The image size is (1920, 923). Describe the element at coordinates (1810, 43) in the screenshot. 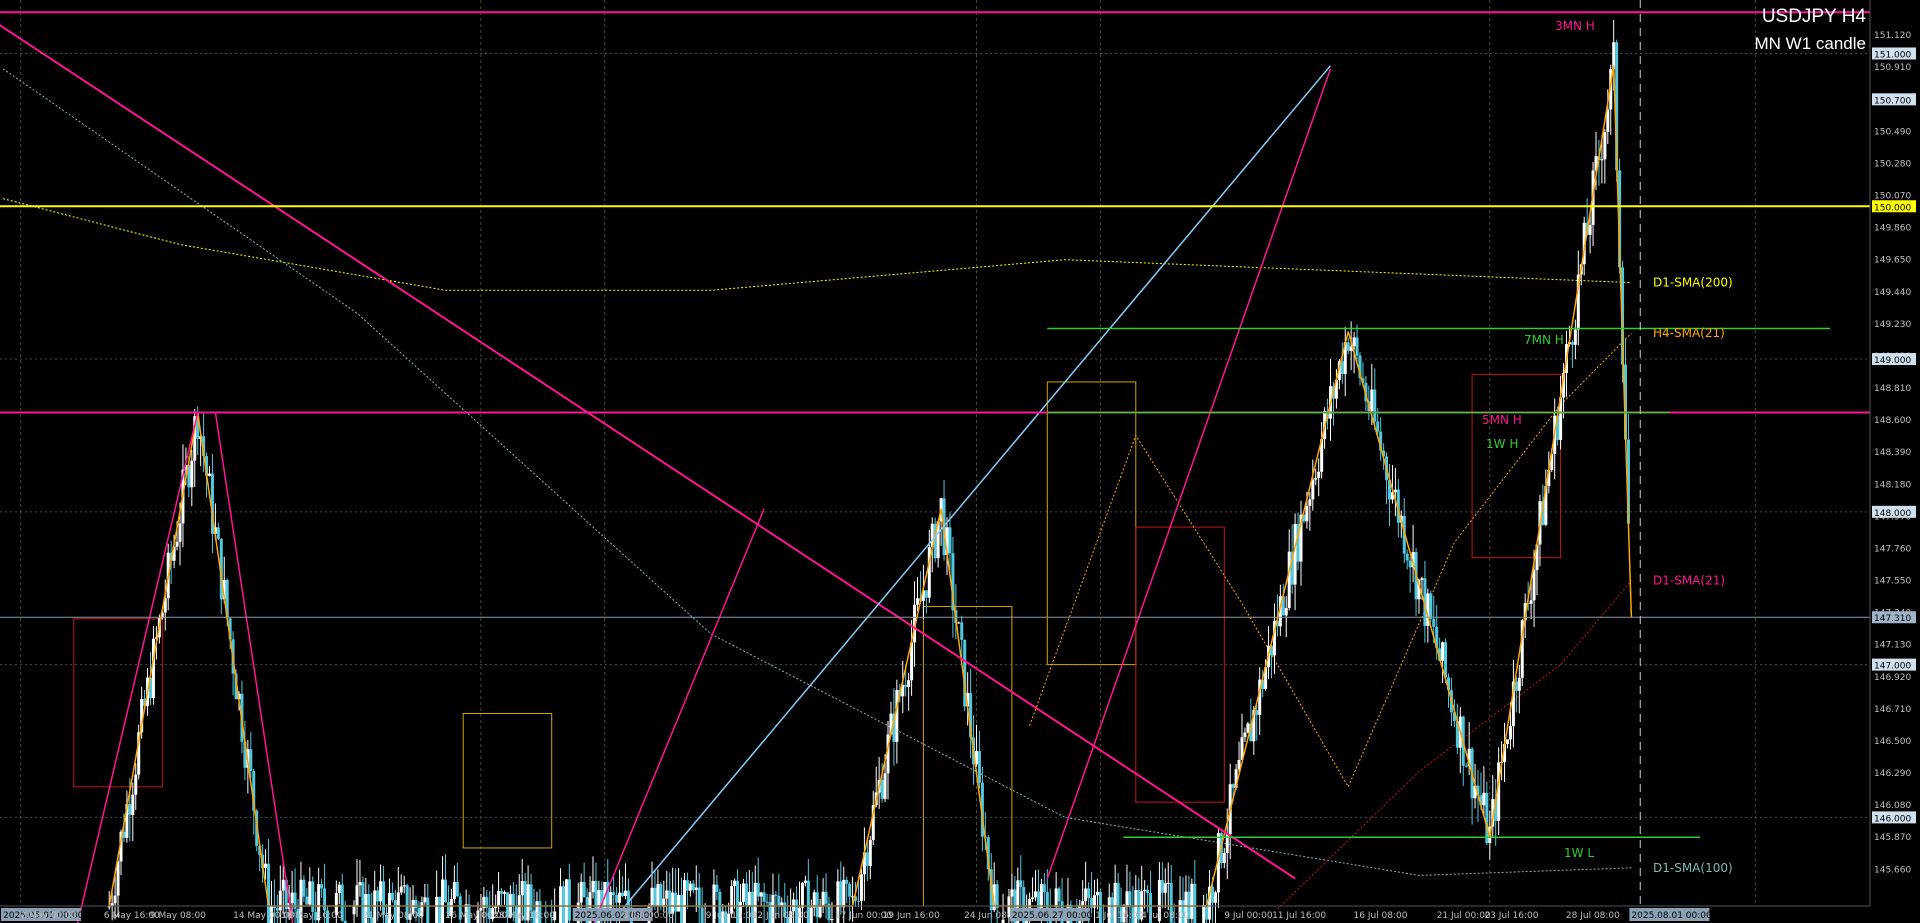

I see `chart-subtitle: MN W1 candle` at that location.